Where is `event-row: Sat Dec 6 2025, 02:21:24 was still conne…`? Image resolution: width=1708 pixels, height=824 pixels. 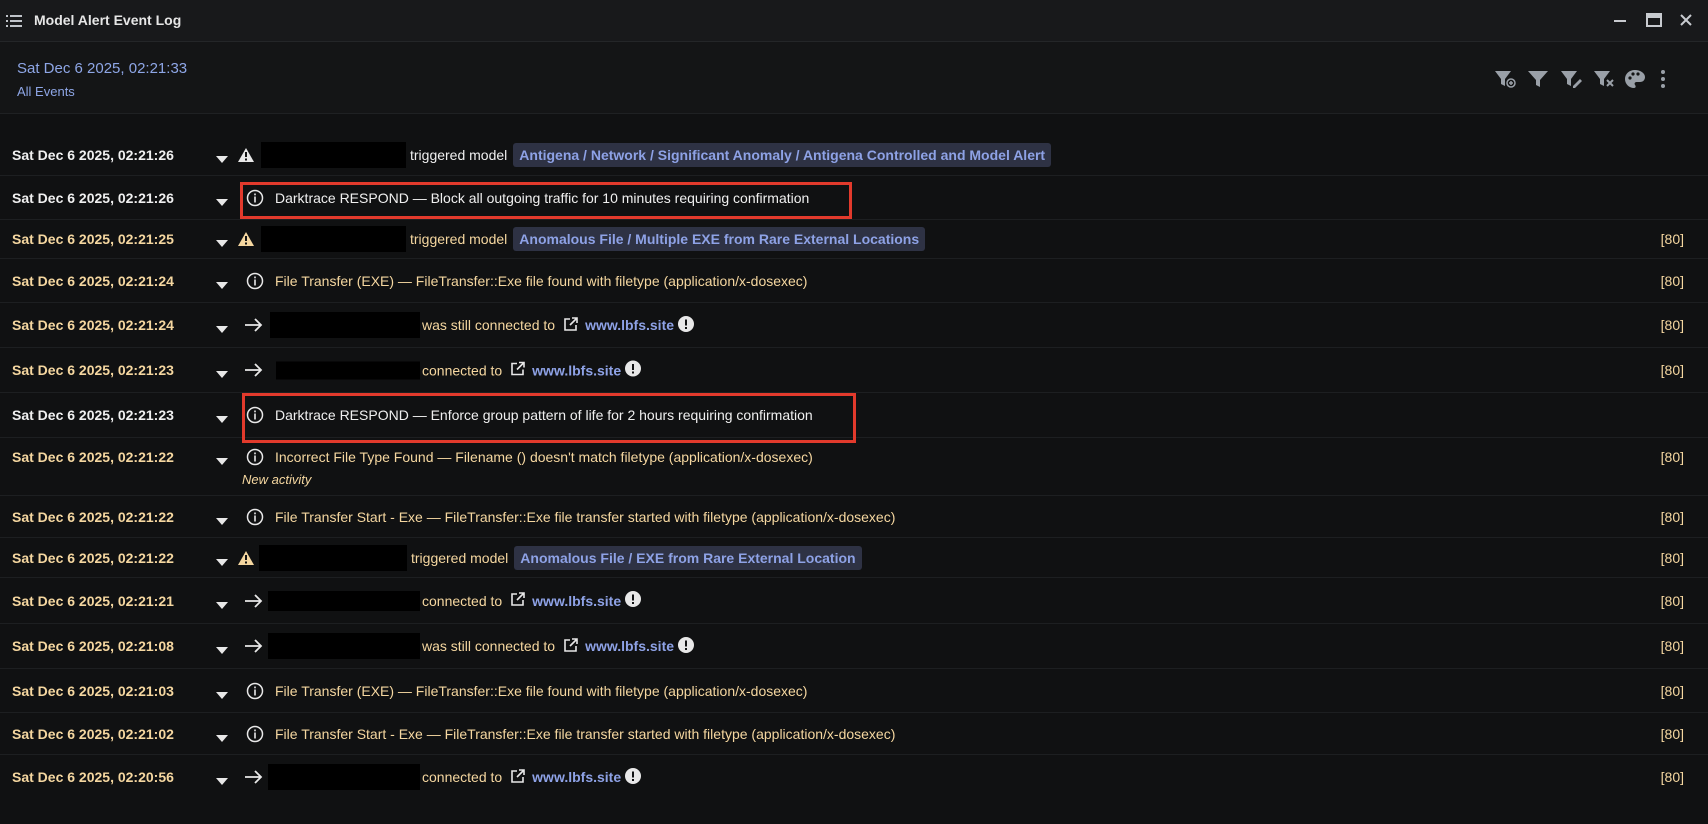 event-row: Sat Dec 6 2025, 02:21:24 was still conne… is located at coordinates (854, 325).